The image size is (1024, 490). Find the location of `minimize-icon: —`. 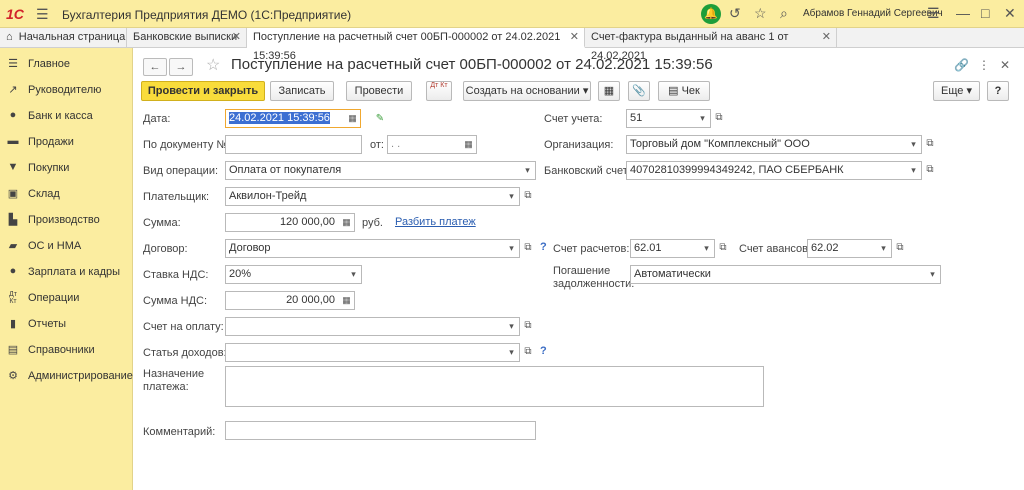

minimize-icon: — is located at coordinates (963, 13).